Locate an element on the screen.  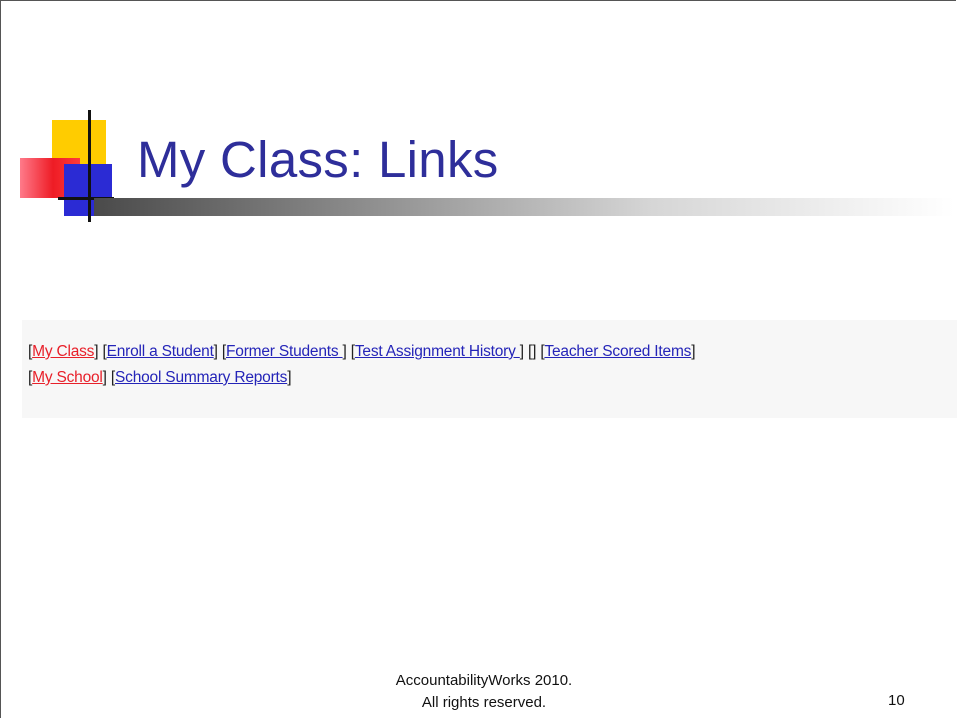
title-underline-gradient is located at coordinates (524, 207).